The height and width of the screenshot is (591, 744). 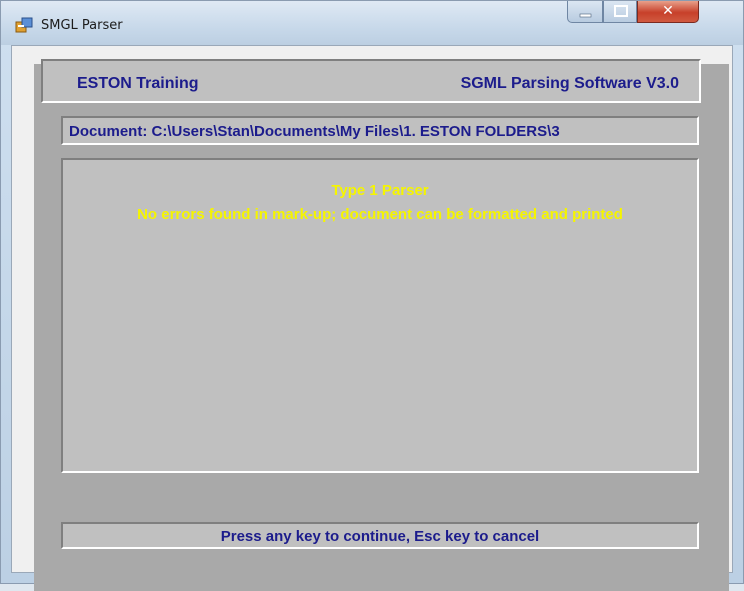 I want to click on maximize-button, so click(x=620, y=12).